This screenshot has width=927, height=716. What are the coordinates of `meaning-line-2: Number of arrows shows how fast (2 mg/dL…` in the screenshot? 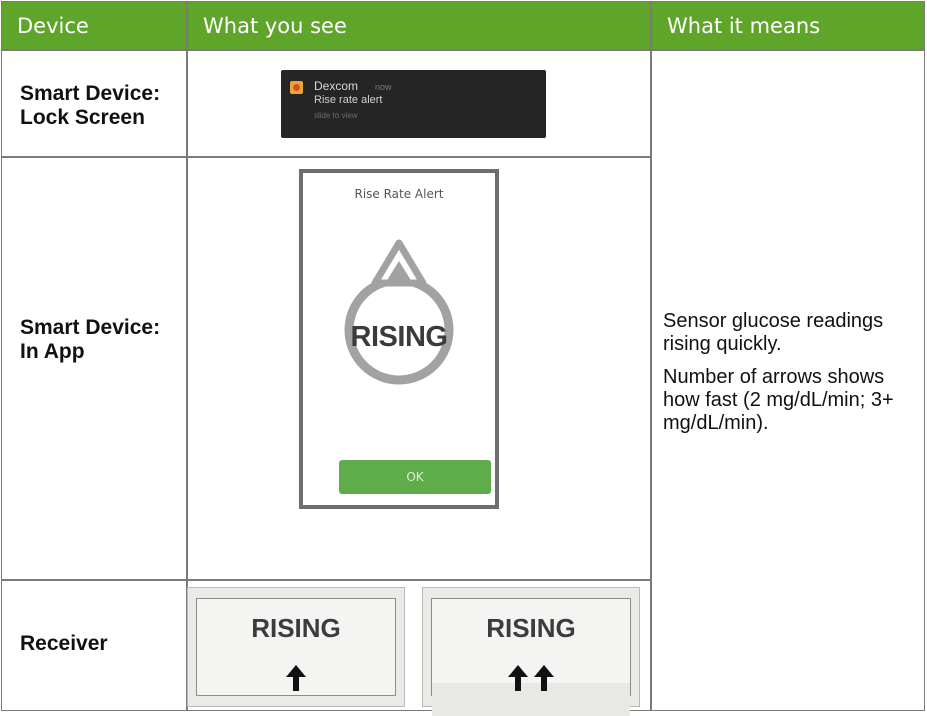 It's located at (778, 400).